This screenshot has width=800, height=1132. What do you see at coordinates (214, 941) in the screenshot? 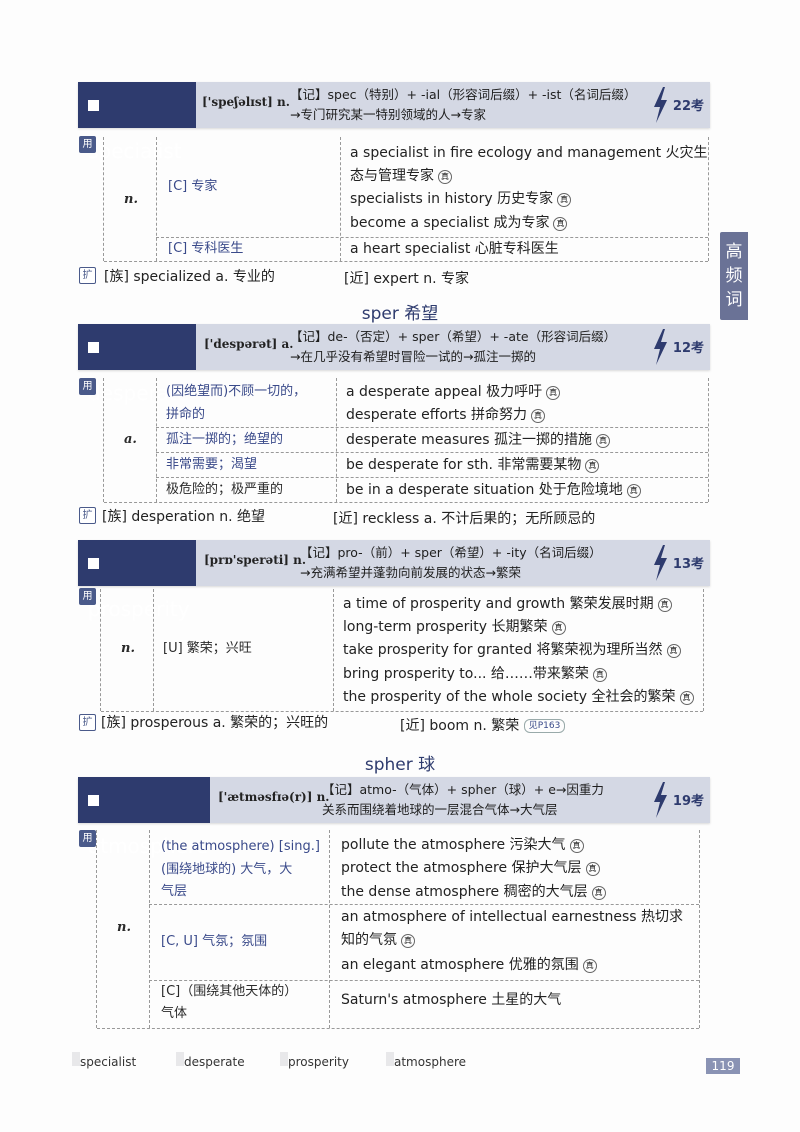
I see `sense: [C, U] 气氛；氛围` at bounding box center [214, 941].